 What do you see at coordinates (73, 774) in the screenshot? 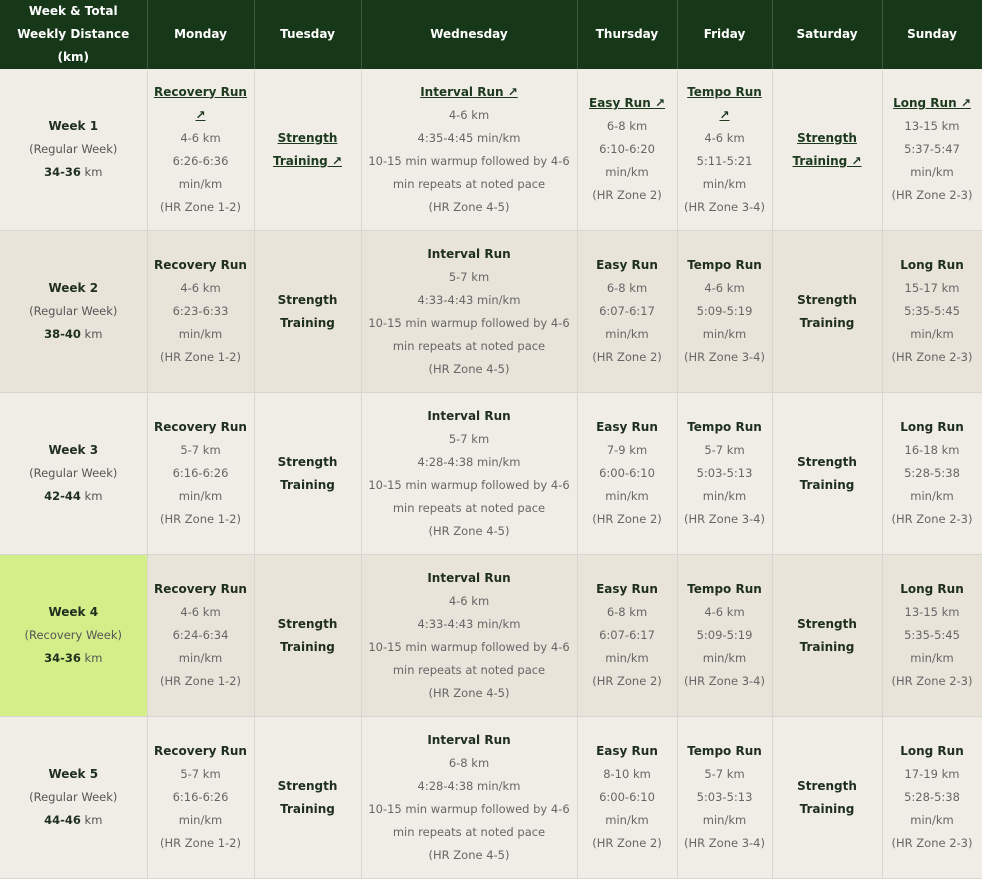
I see `week-title: Week 5` at bounding box center [73, 774].